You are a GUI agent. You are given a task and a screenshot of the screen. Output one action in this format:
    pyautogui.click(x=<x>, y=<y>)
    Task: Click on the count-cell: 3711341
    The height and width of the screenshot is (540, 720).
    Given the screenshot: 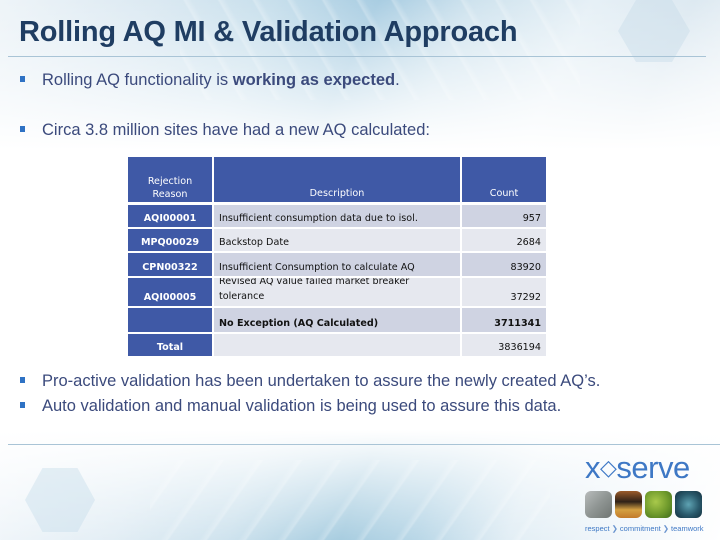 What is the action you would take?
    pyautogui.click(x=504, y=320)
    